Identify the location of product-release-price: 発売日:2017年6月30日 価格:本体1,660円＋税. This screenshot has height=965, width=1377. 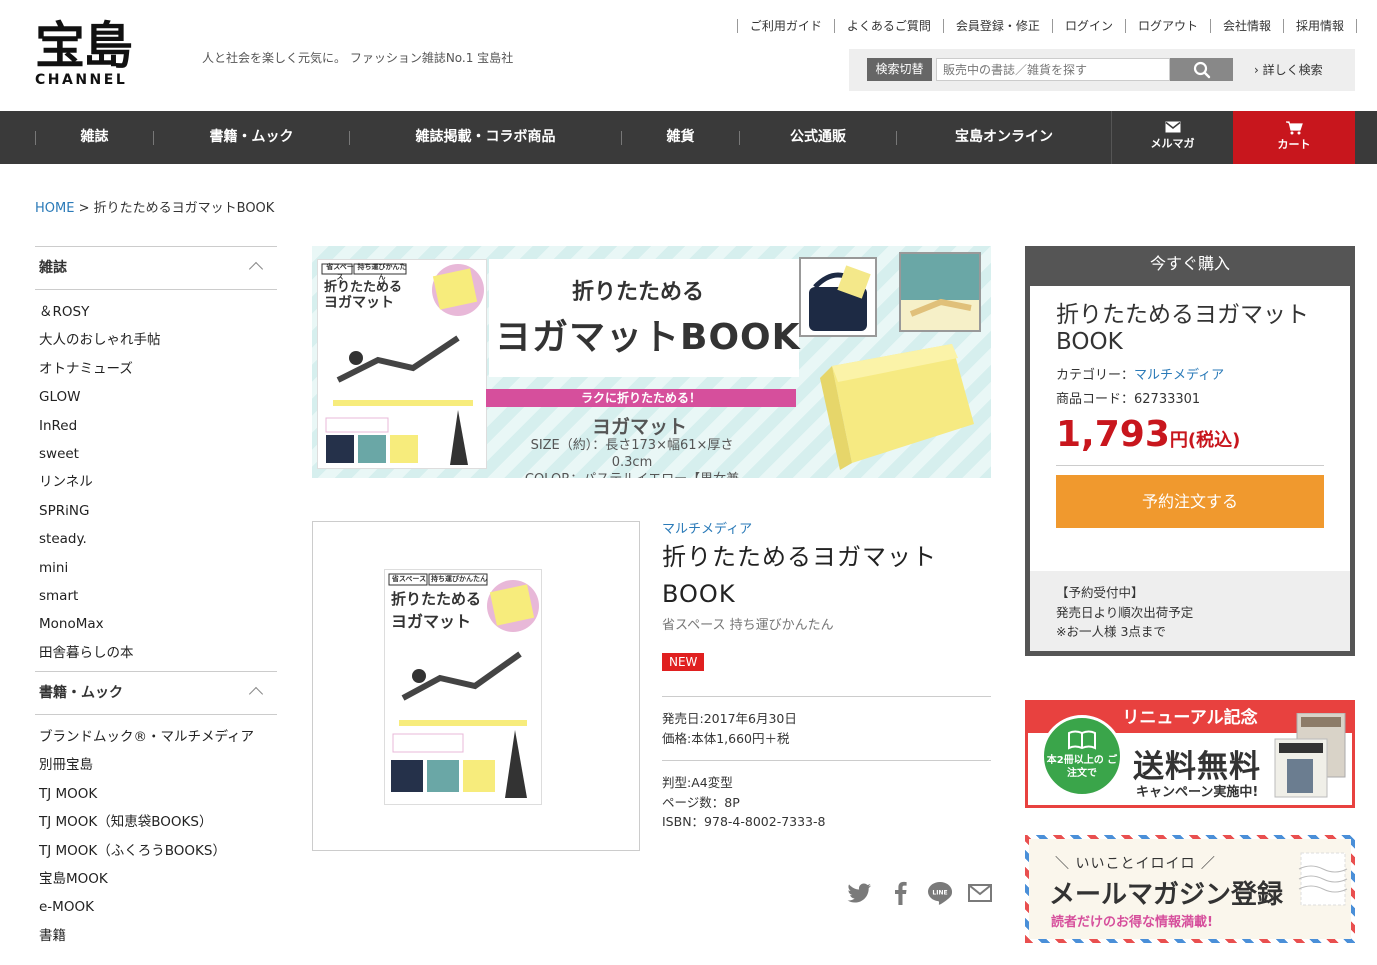
(826, 728).